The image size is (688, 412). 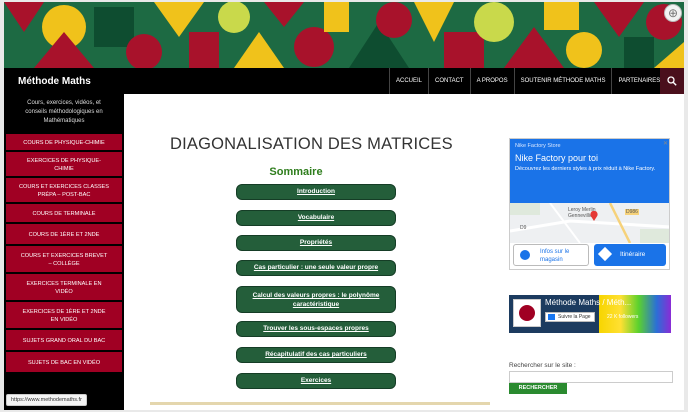 I want to click on sidebar-item-label: EXERCICES TERMINALE EN, so click(x=64, y=284).